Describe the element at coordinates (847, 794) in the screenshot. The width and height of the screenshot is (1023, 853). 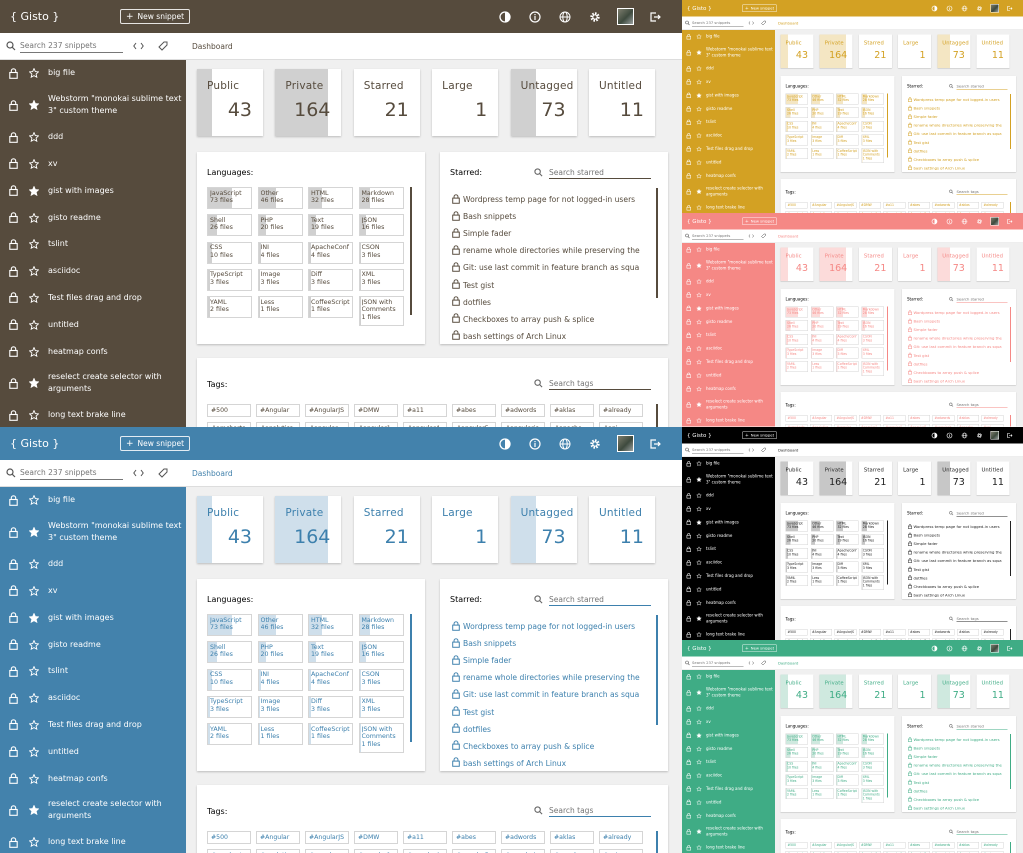
I see `language-item: CoffeeScript 1 files` at that location.